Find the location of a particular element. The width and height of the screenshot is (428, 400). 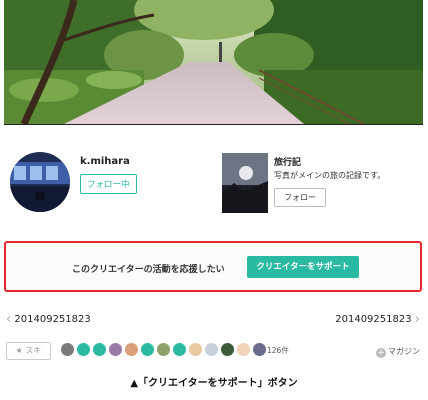

like-count: 126件 is located at coordinates (278, 350).